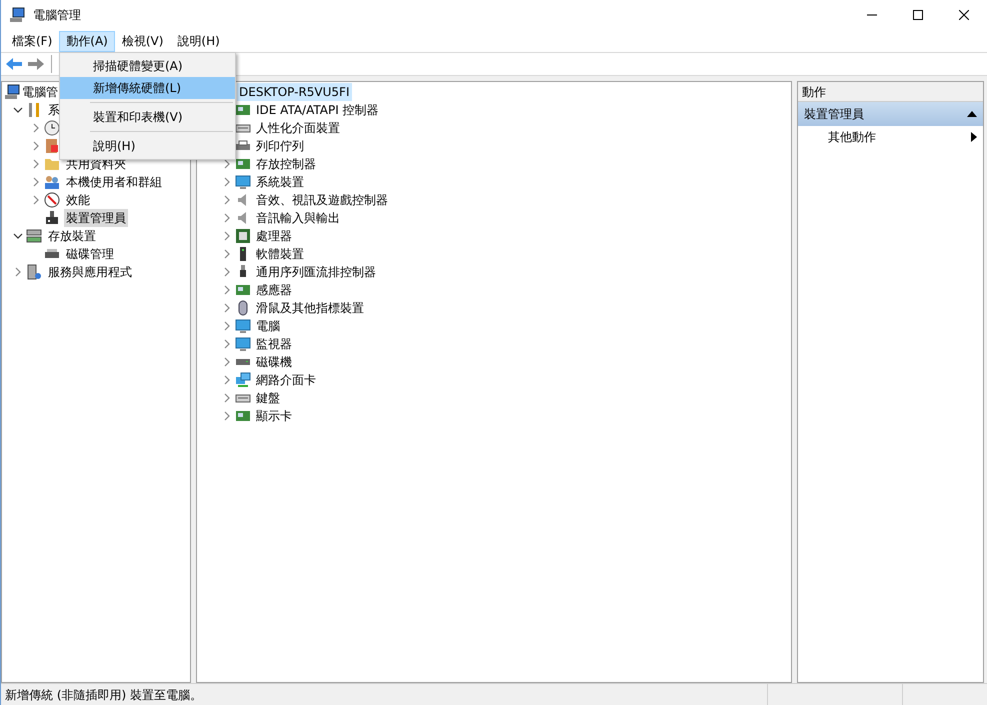 Image resolution: width=987 pixels, height=705 pixels. I want to click on tree-item: 電腦管, so click(40, 92).